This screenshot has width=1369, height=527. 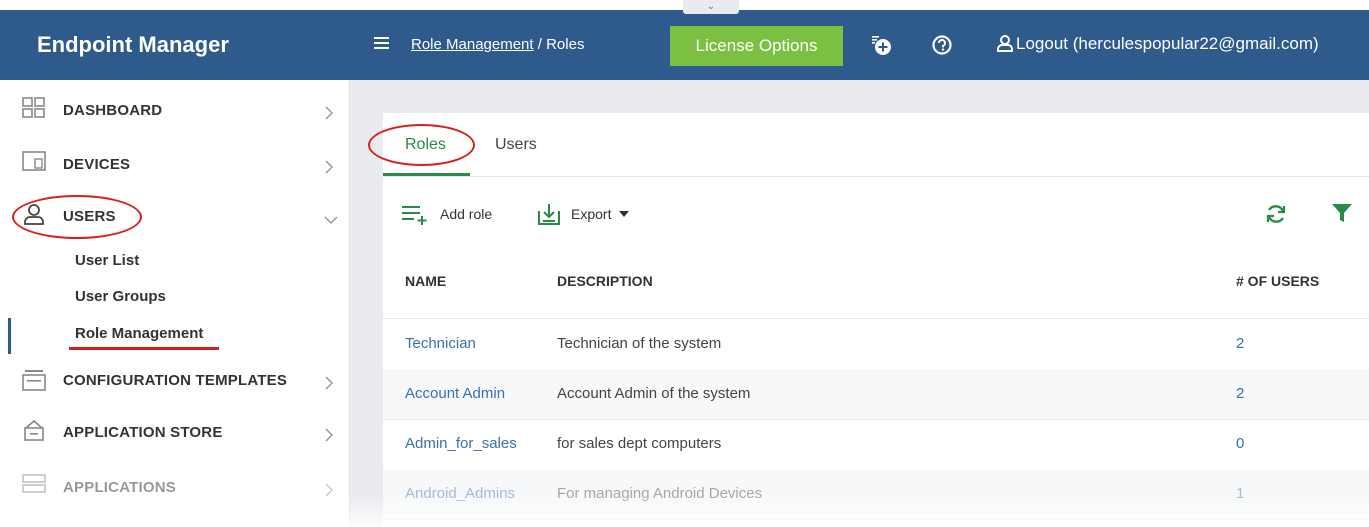 I want to click on sidebar-item-application-store: APPLICATION STORE, so click(x=174, y=434).